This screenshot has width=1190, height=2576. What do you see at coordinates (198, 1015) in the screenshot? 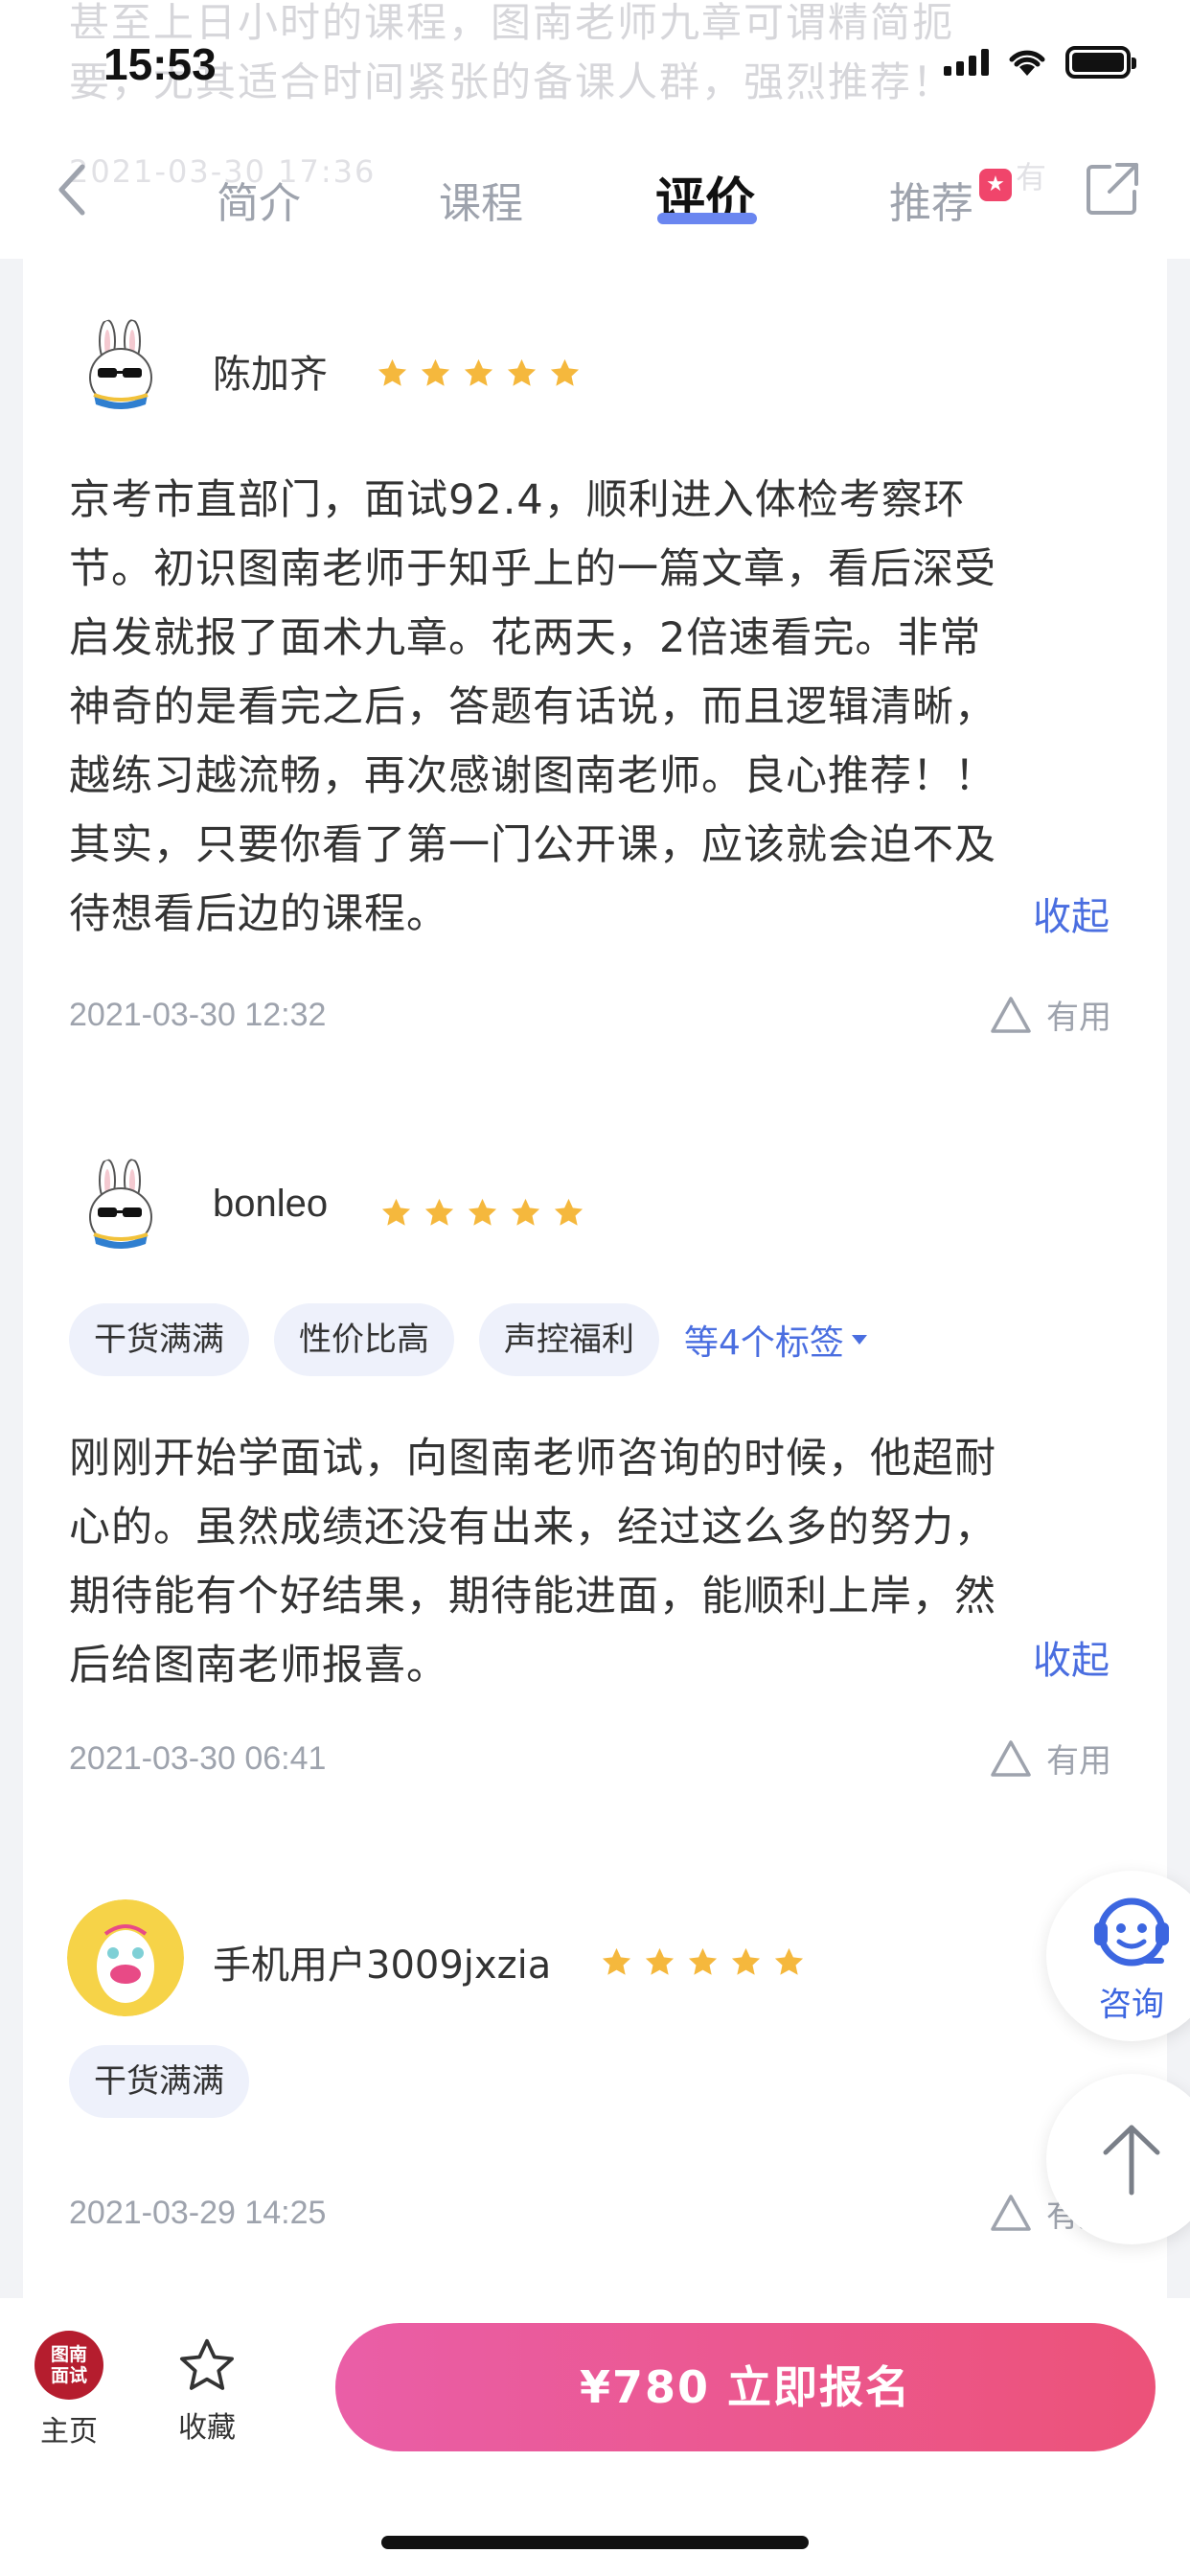
I see `review-date: 2021-03-30 12:32` at bounding box center [198, 1015].